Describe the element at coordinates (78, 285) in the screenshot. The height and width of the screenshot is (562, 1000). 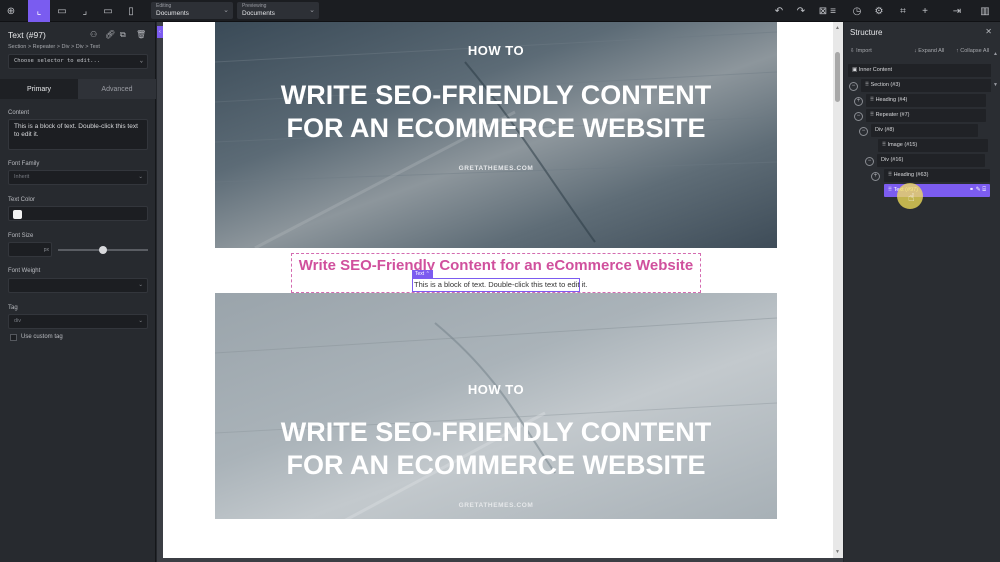
I see `font-weight-select: ⌄` at that location.